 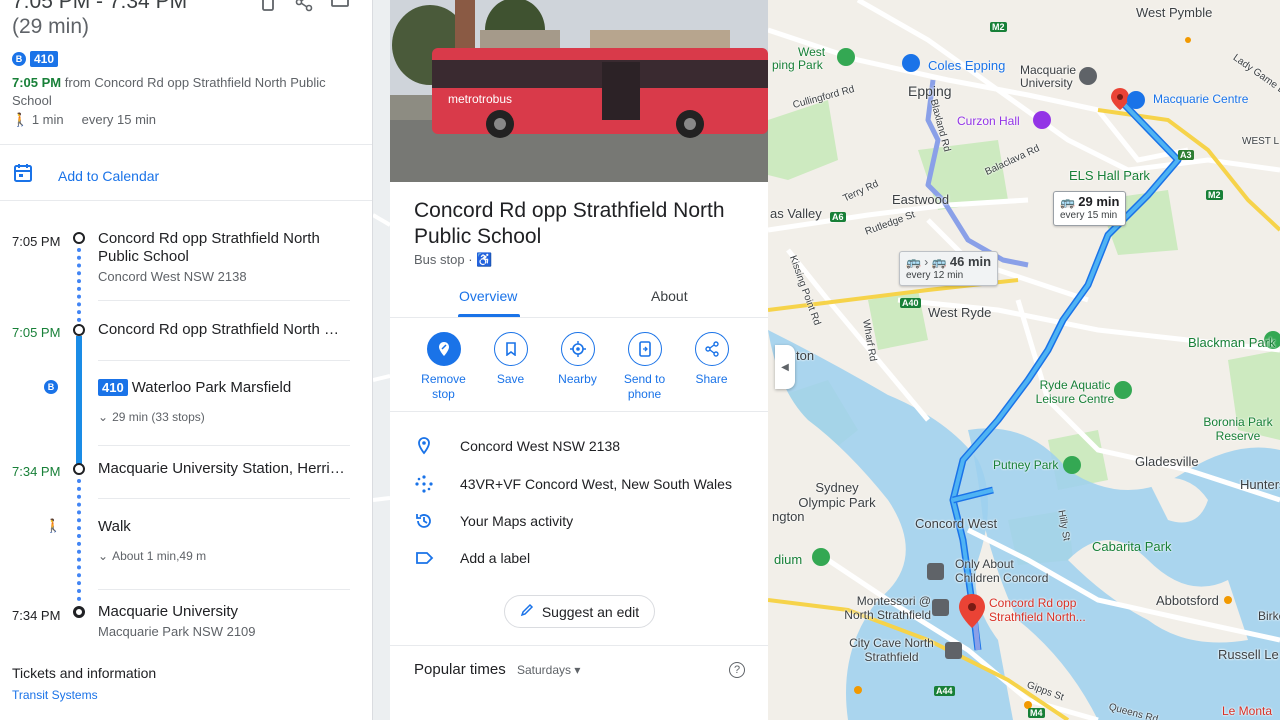 What do you see at coordinates (443, 259) in the screenshot?
I see `place-type-label: Bus stop ·` at bounding box center [443, 259].